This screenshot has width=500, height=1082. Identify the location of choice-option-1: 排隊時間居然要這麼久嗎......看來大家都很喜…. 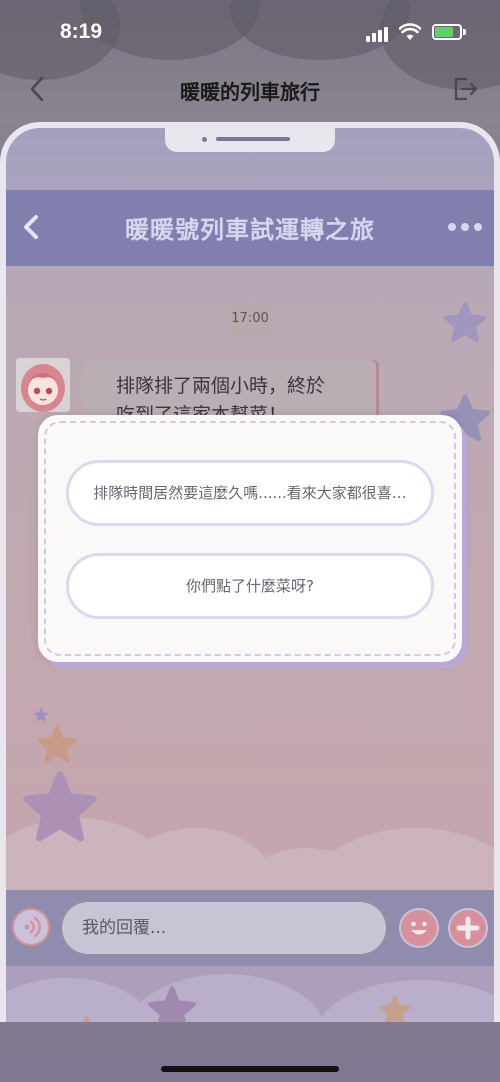
(250, 493).